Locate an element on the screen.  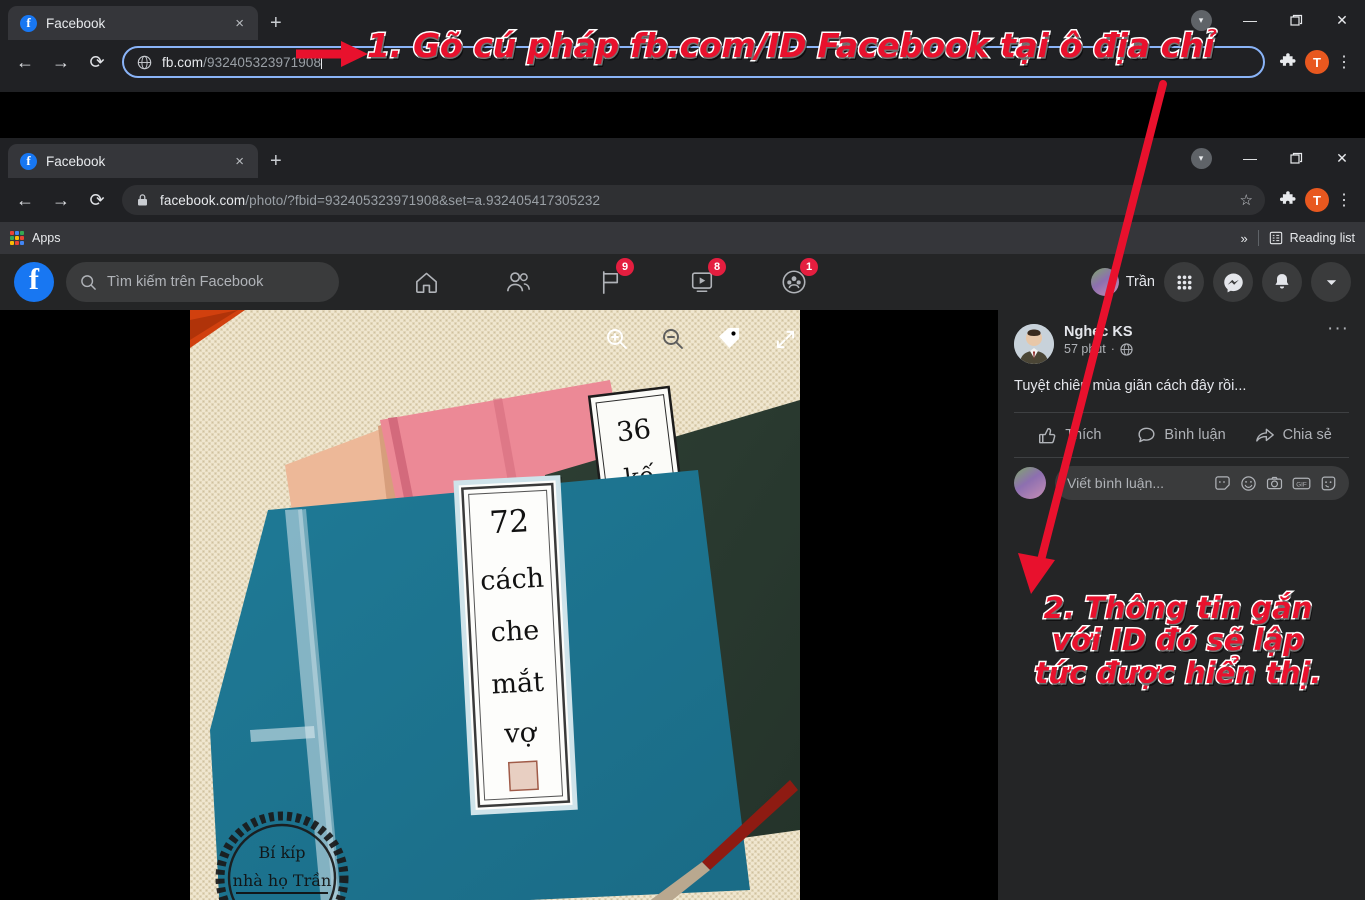
badge-pages: 9 is located at coordinates (625, 267).